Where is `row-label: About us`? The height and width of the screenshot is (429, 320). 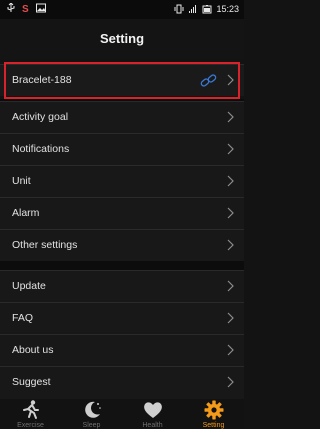
row-label: About us is located at coordinates (33, 350).